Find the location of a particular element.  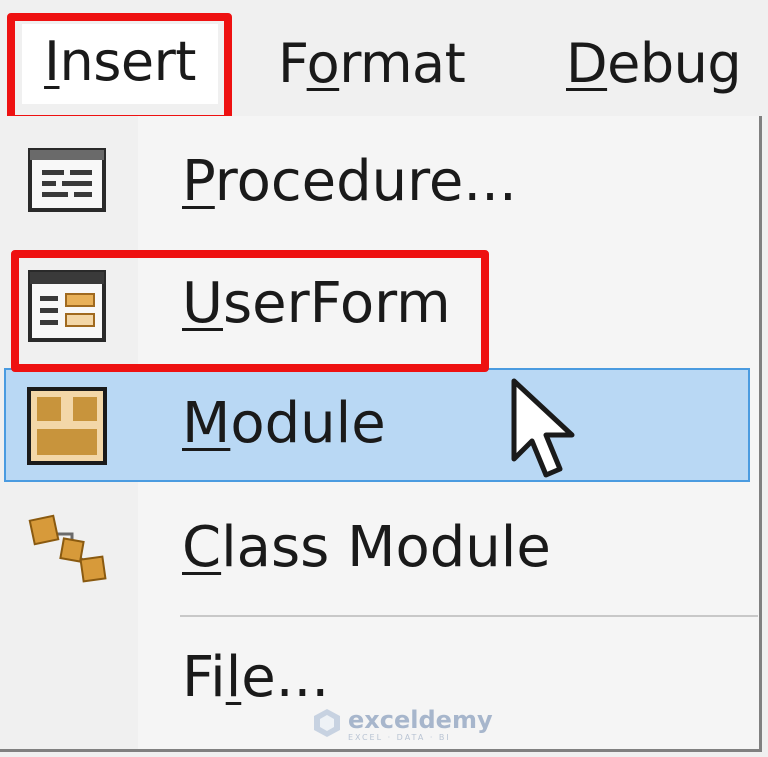

menu-item-module: Module is located at coordinates (379, 425).